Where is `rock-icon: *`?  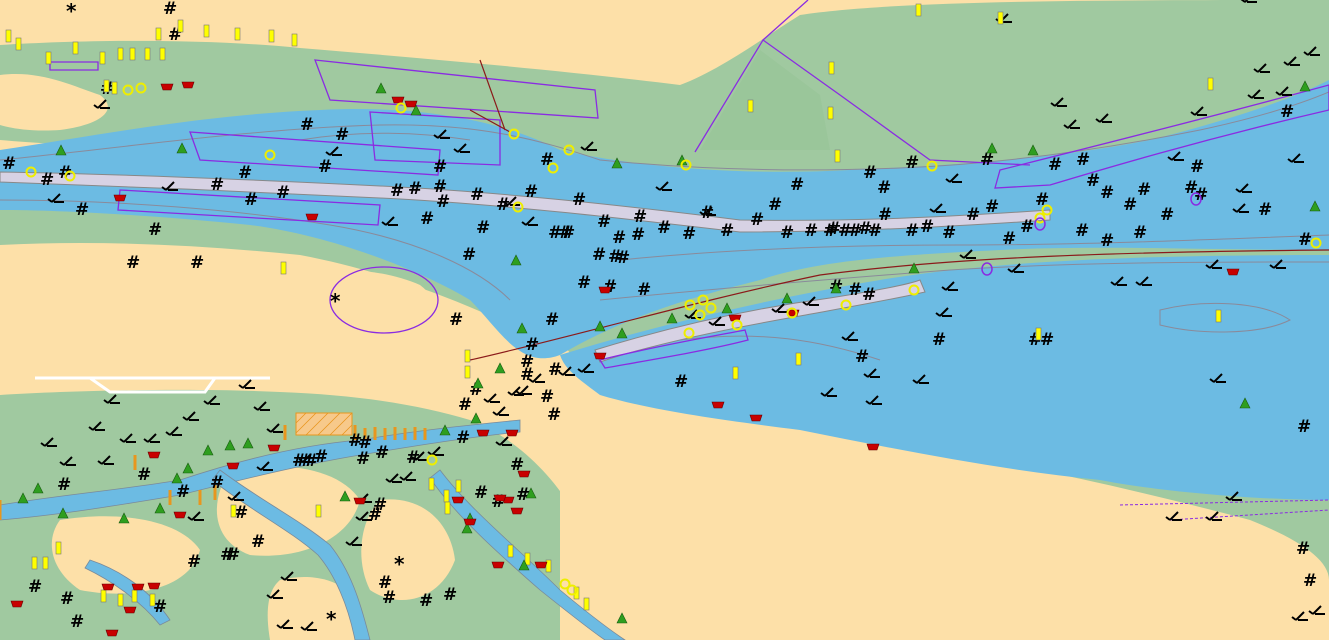 rock-icon: * is located at coordinates (331, 619).